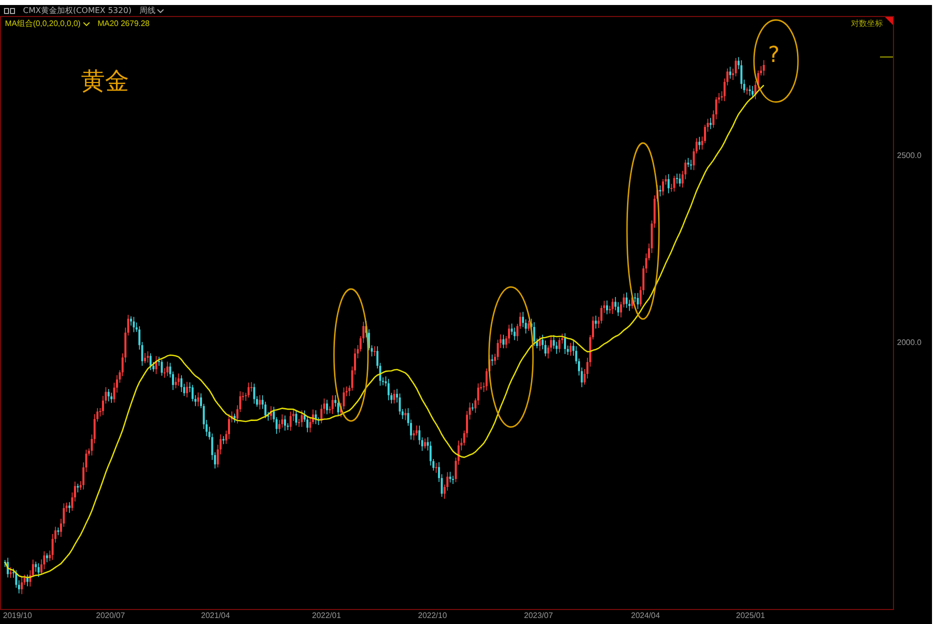 The width and height of the screenshot is (936, 624). I want to click on axis-label: 2023/07, so click(538, 615).